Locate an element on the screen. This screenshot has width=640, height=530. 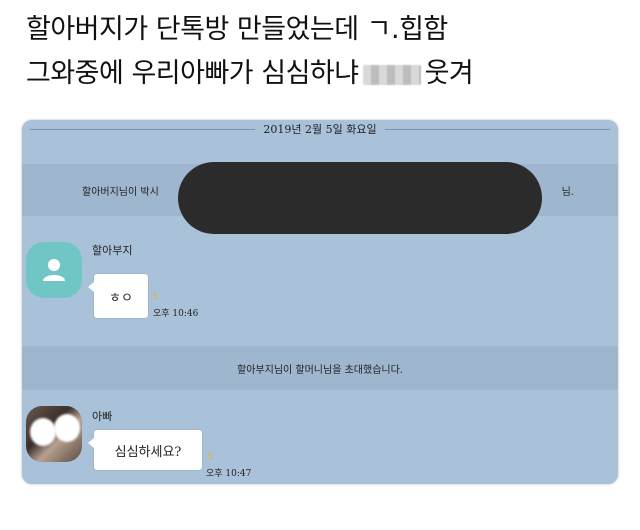
redaction-bar is located at coordinates (360, 198).